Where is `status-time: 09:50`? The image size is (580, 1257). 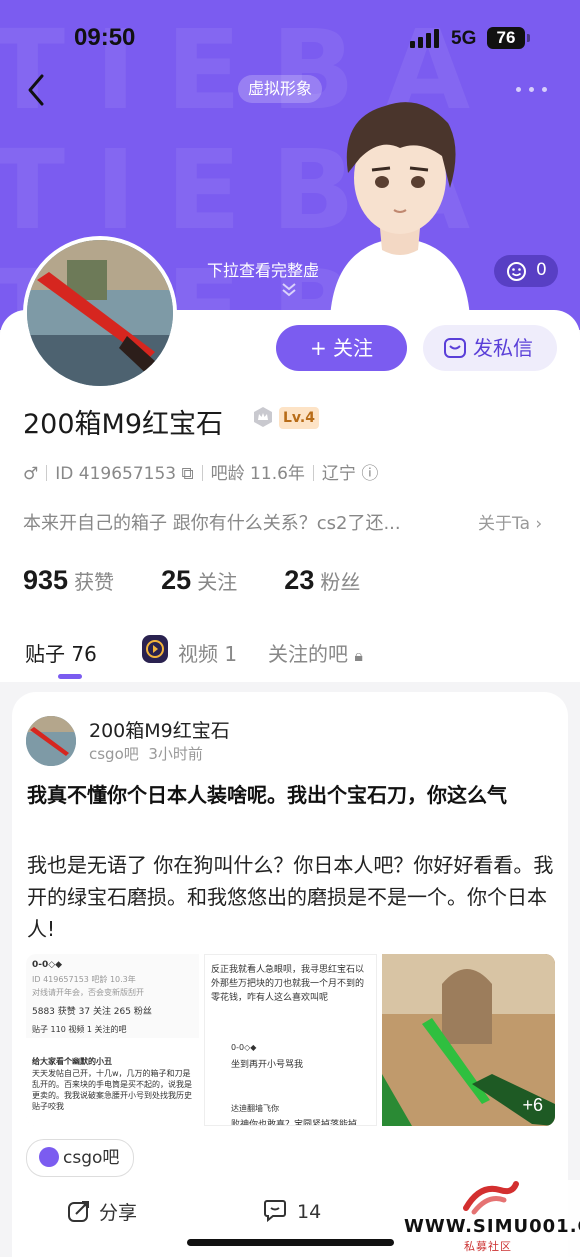
status-time: 09:50 is located at coordinates (105, 37).